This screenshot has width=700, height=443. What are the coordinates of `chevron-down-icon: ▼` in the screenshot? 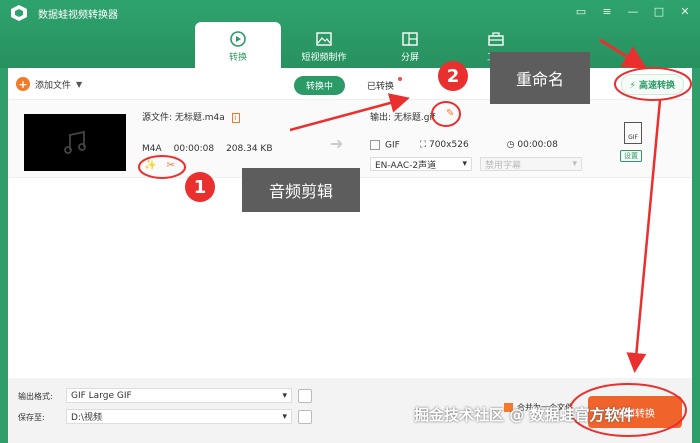 It's located at (79, 84).